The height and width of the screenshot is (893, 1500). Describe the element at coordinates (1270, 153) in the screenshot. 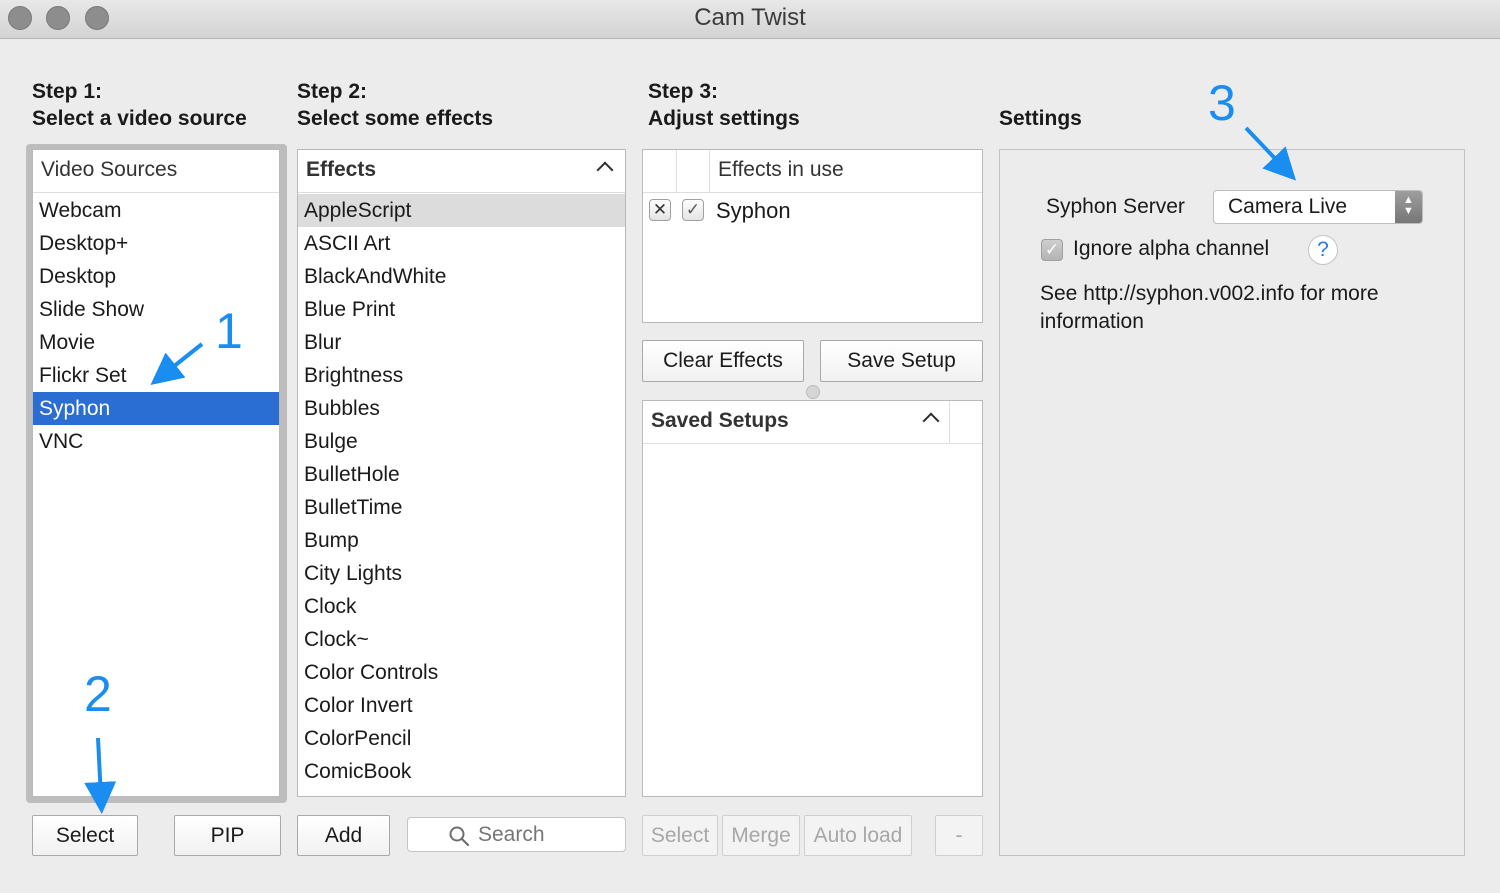

I see `arrow-3-icon` at that location.